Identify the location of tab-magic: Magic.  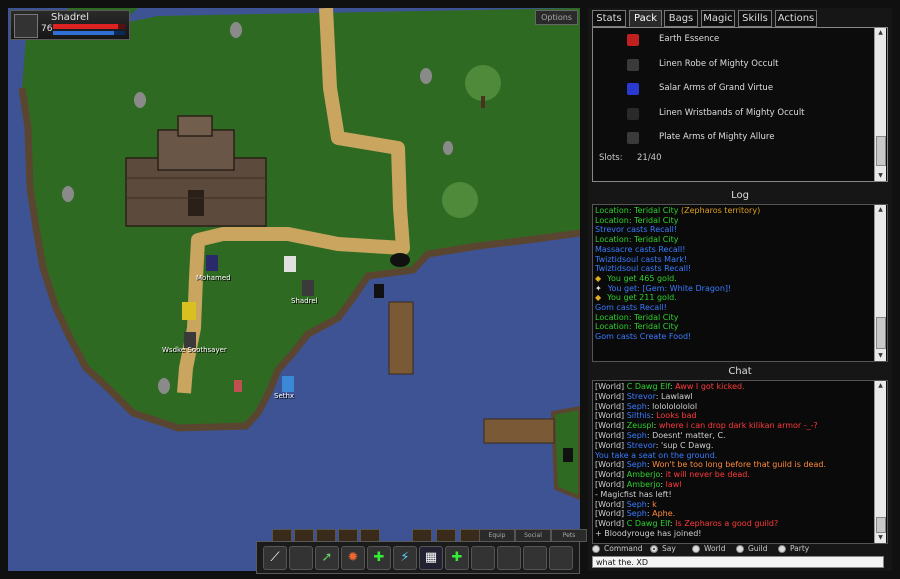
(718, 18).